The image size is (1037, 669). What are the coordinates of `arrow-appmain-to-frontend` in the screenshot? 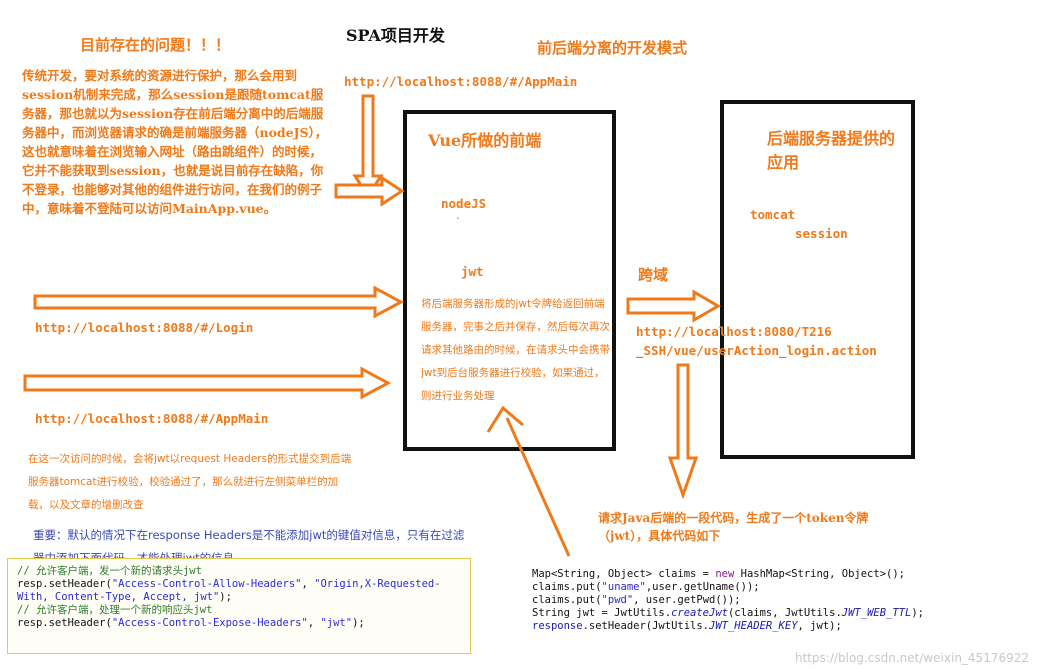 It's located at (207, 383).